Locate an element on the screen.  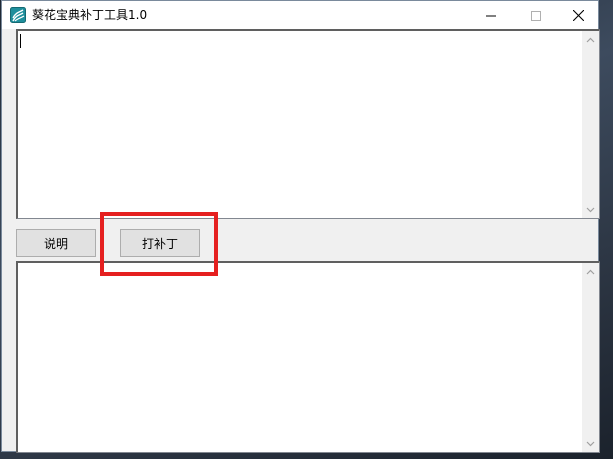
text-caret is located at coordinates (20, 41).